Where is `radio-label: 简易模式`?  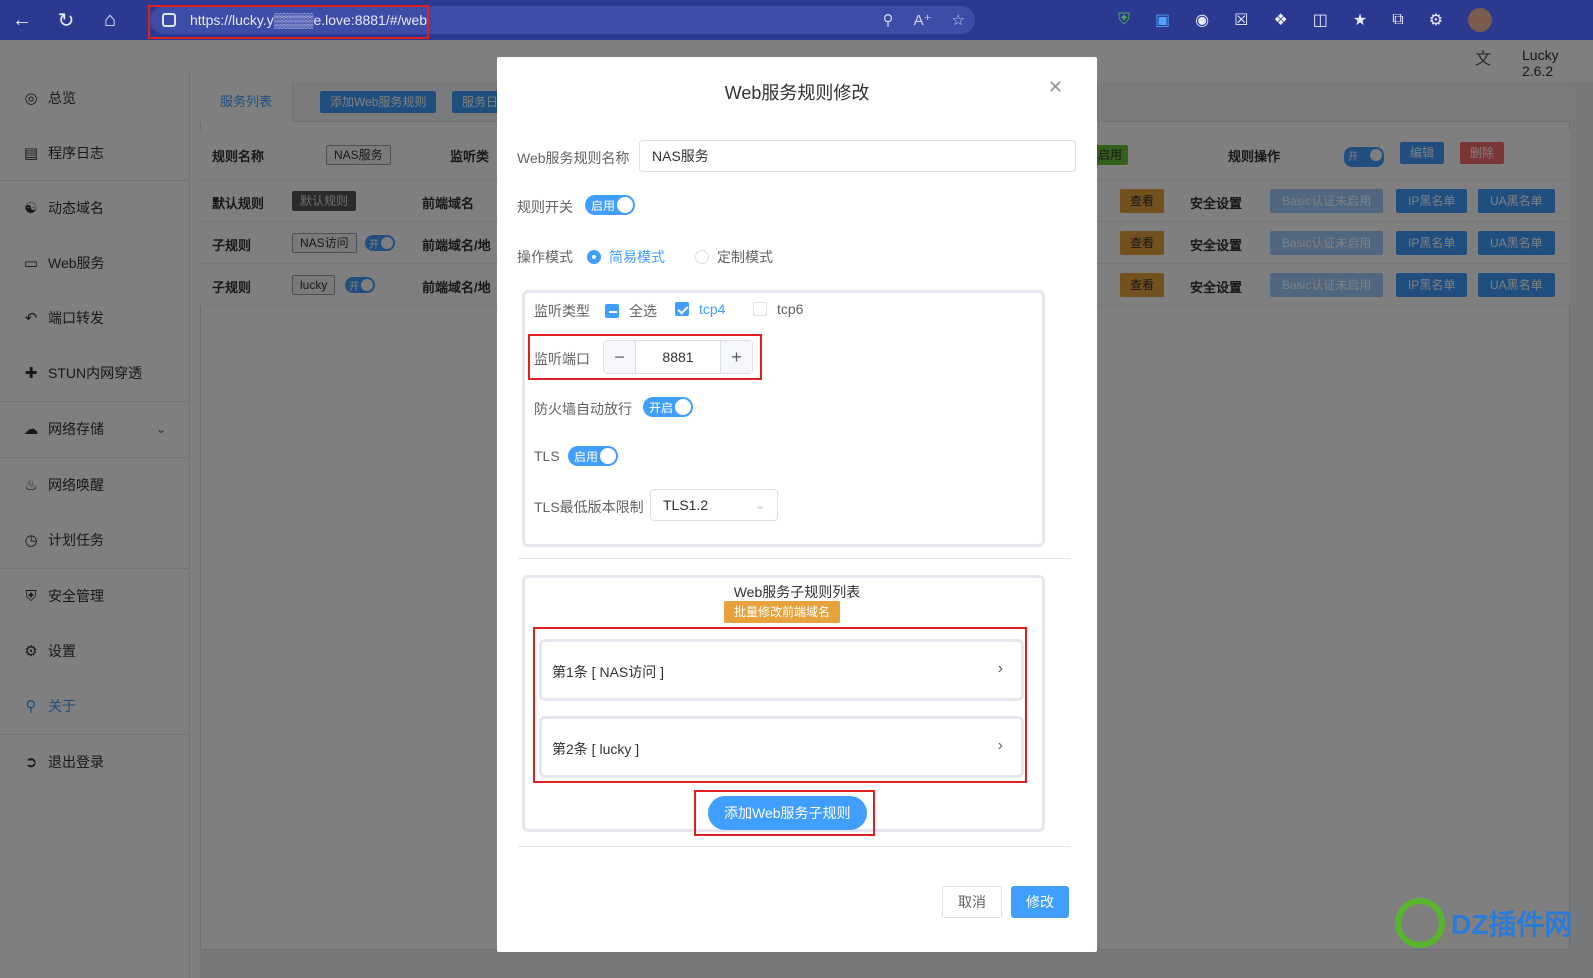 radio-label: 简易模式 is located at coordinates (637, 257).